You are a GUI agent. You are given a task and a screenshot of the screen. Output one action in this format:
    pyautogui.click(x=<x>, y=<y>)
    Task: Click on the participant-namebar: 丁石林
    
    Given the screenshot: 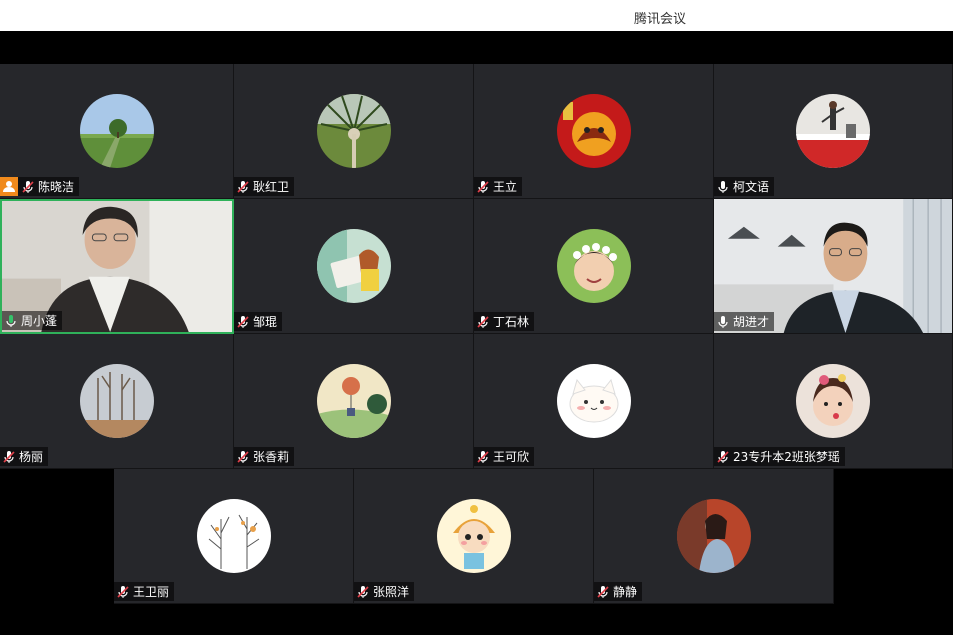 What is the action you would take?
    pyautogui.click(x=504, y=321)
    